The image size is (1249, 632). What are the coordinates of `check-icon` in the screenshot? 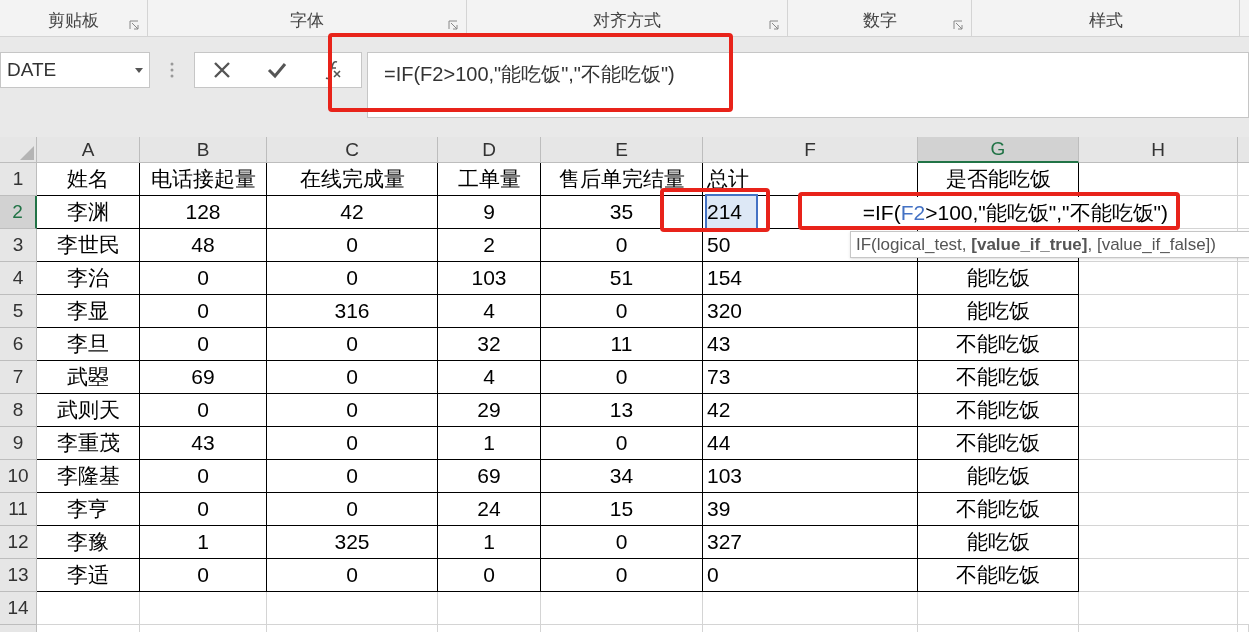 It's located at (277, 70).